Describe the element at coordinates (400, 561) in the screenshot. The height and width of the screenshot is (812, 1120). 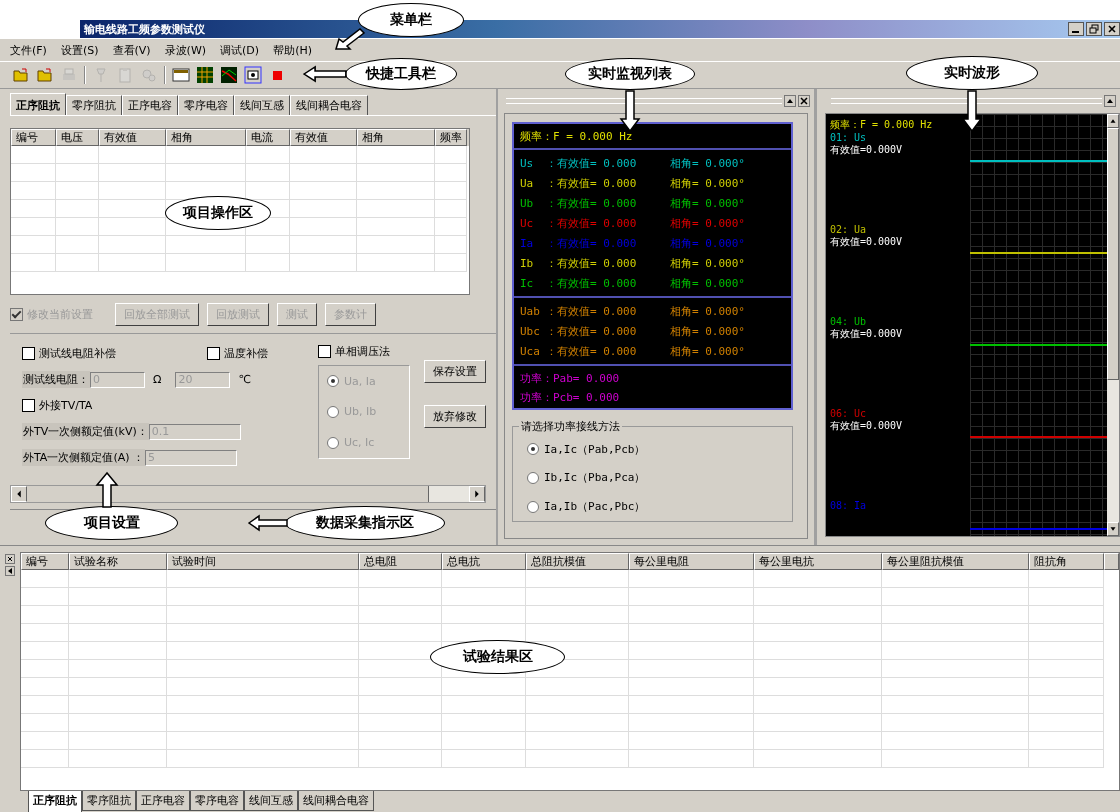
I see `column-header: 总电阻` at that location.